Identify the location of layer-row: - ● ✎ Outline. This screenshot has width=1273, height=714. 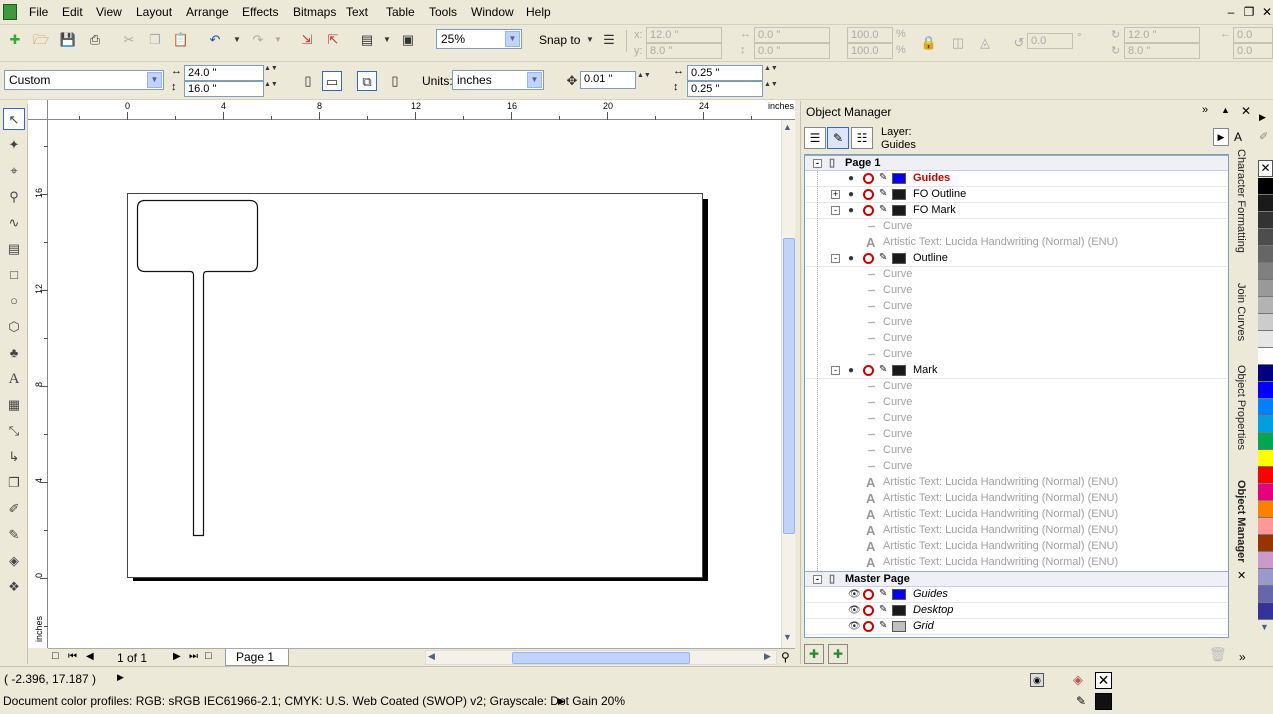
(1016, 259).